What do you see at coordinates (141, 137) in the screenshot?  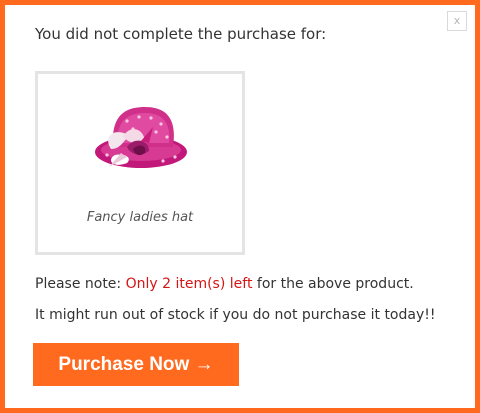 I see `pink-hat-image` at bounding box center [141, 137].